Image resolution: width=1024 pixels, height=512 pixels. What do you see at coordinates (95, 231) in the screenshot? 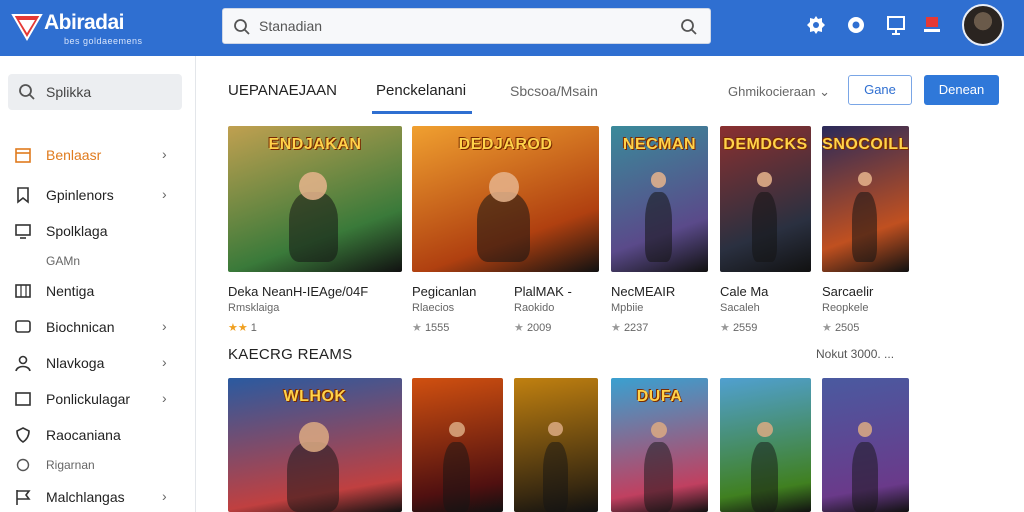
I see `sidebar-item-2: Spolklaga` at bounding box center [95, 231].